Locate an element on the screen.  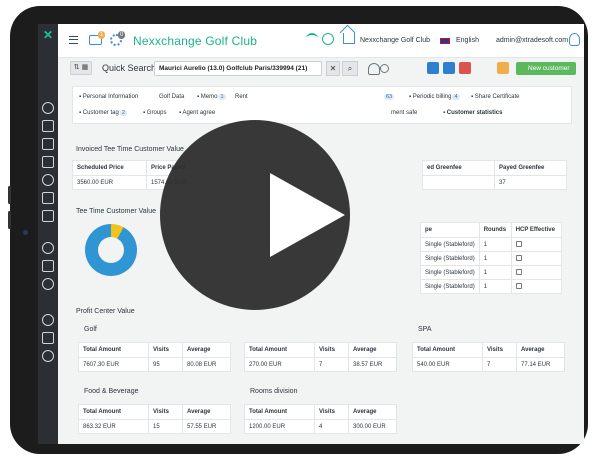
col-hcp-effective: HCP Effective is located at coordinates (536, 230).